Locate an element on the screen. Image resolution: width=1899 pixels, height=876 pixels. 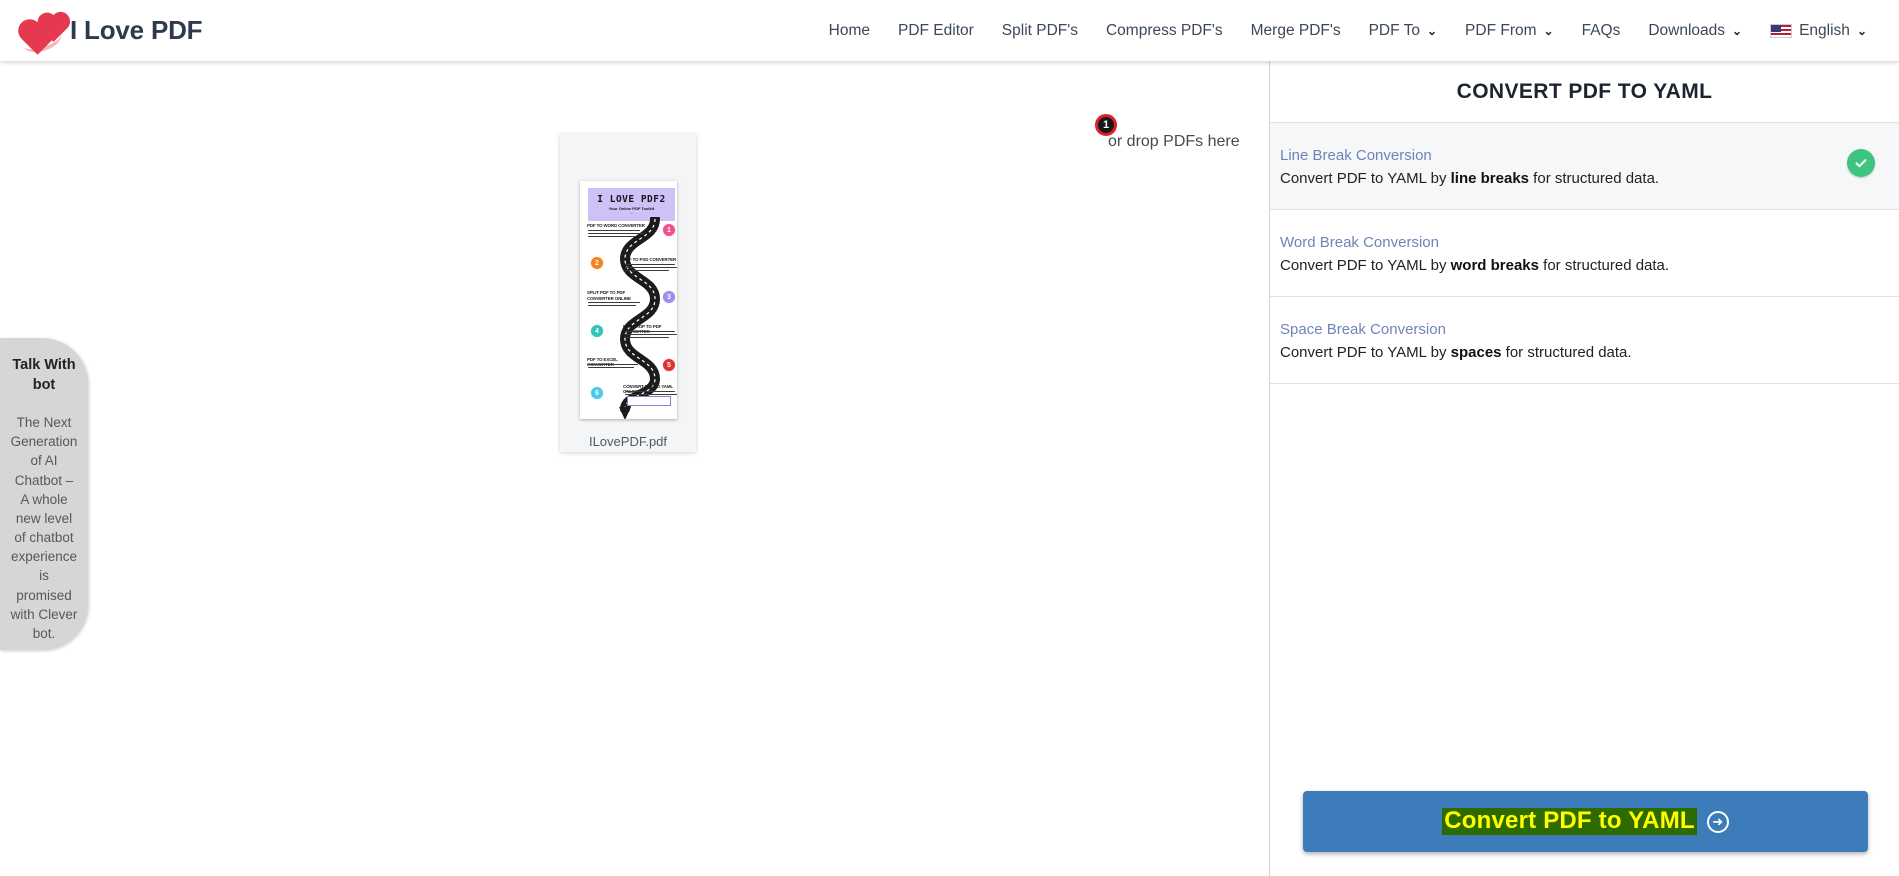
nav-item-split-pdfs: Split PDF's is located at coordinates (1040, 31).